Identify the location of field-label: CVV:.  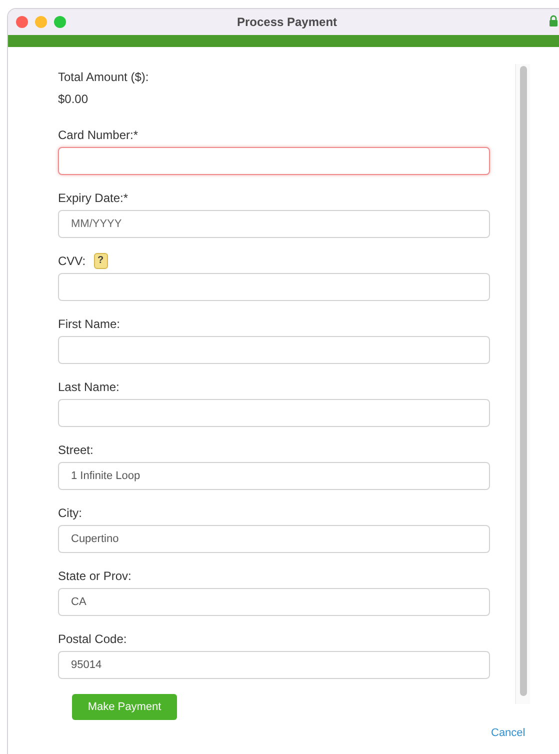
(72, 261).